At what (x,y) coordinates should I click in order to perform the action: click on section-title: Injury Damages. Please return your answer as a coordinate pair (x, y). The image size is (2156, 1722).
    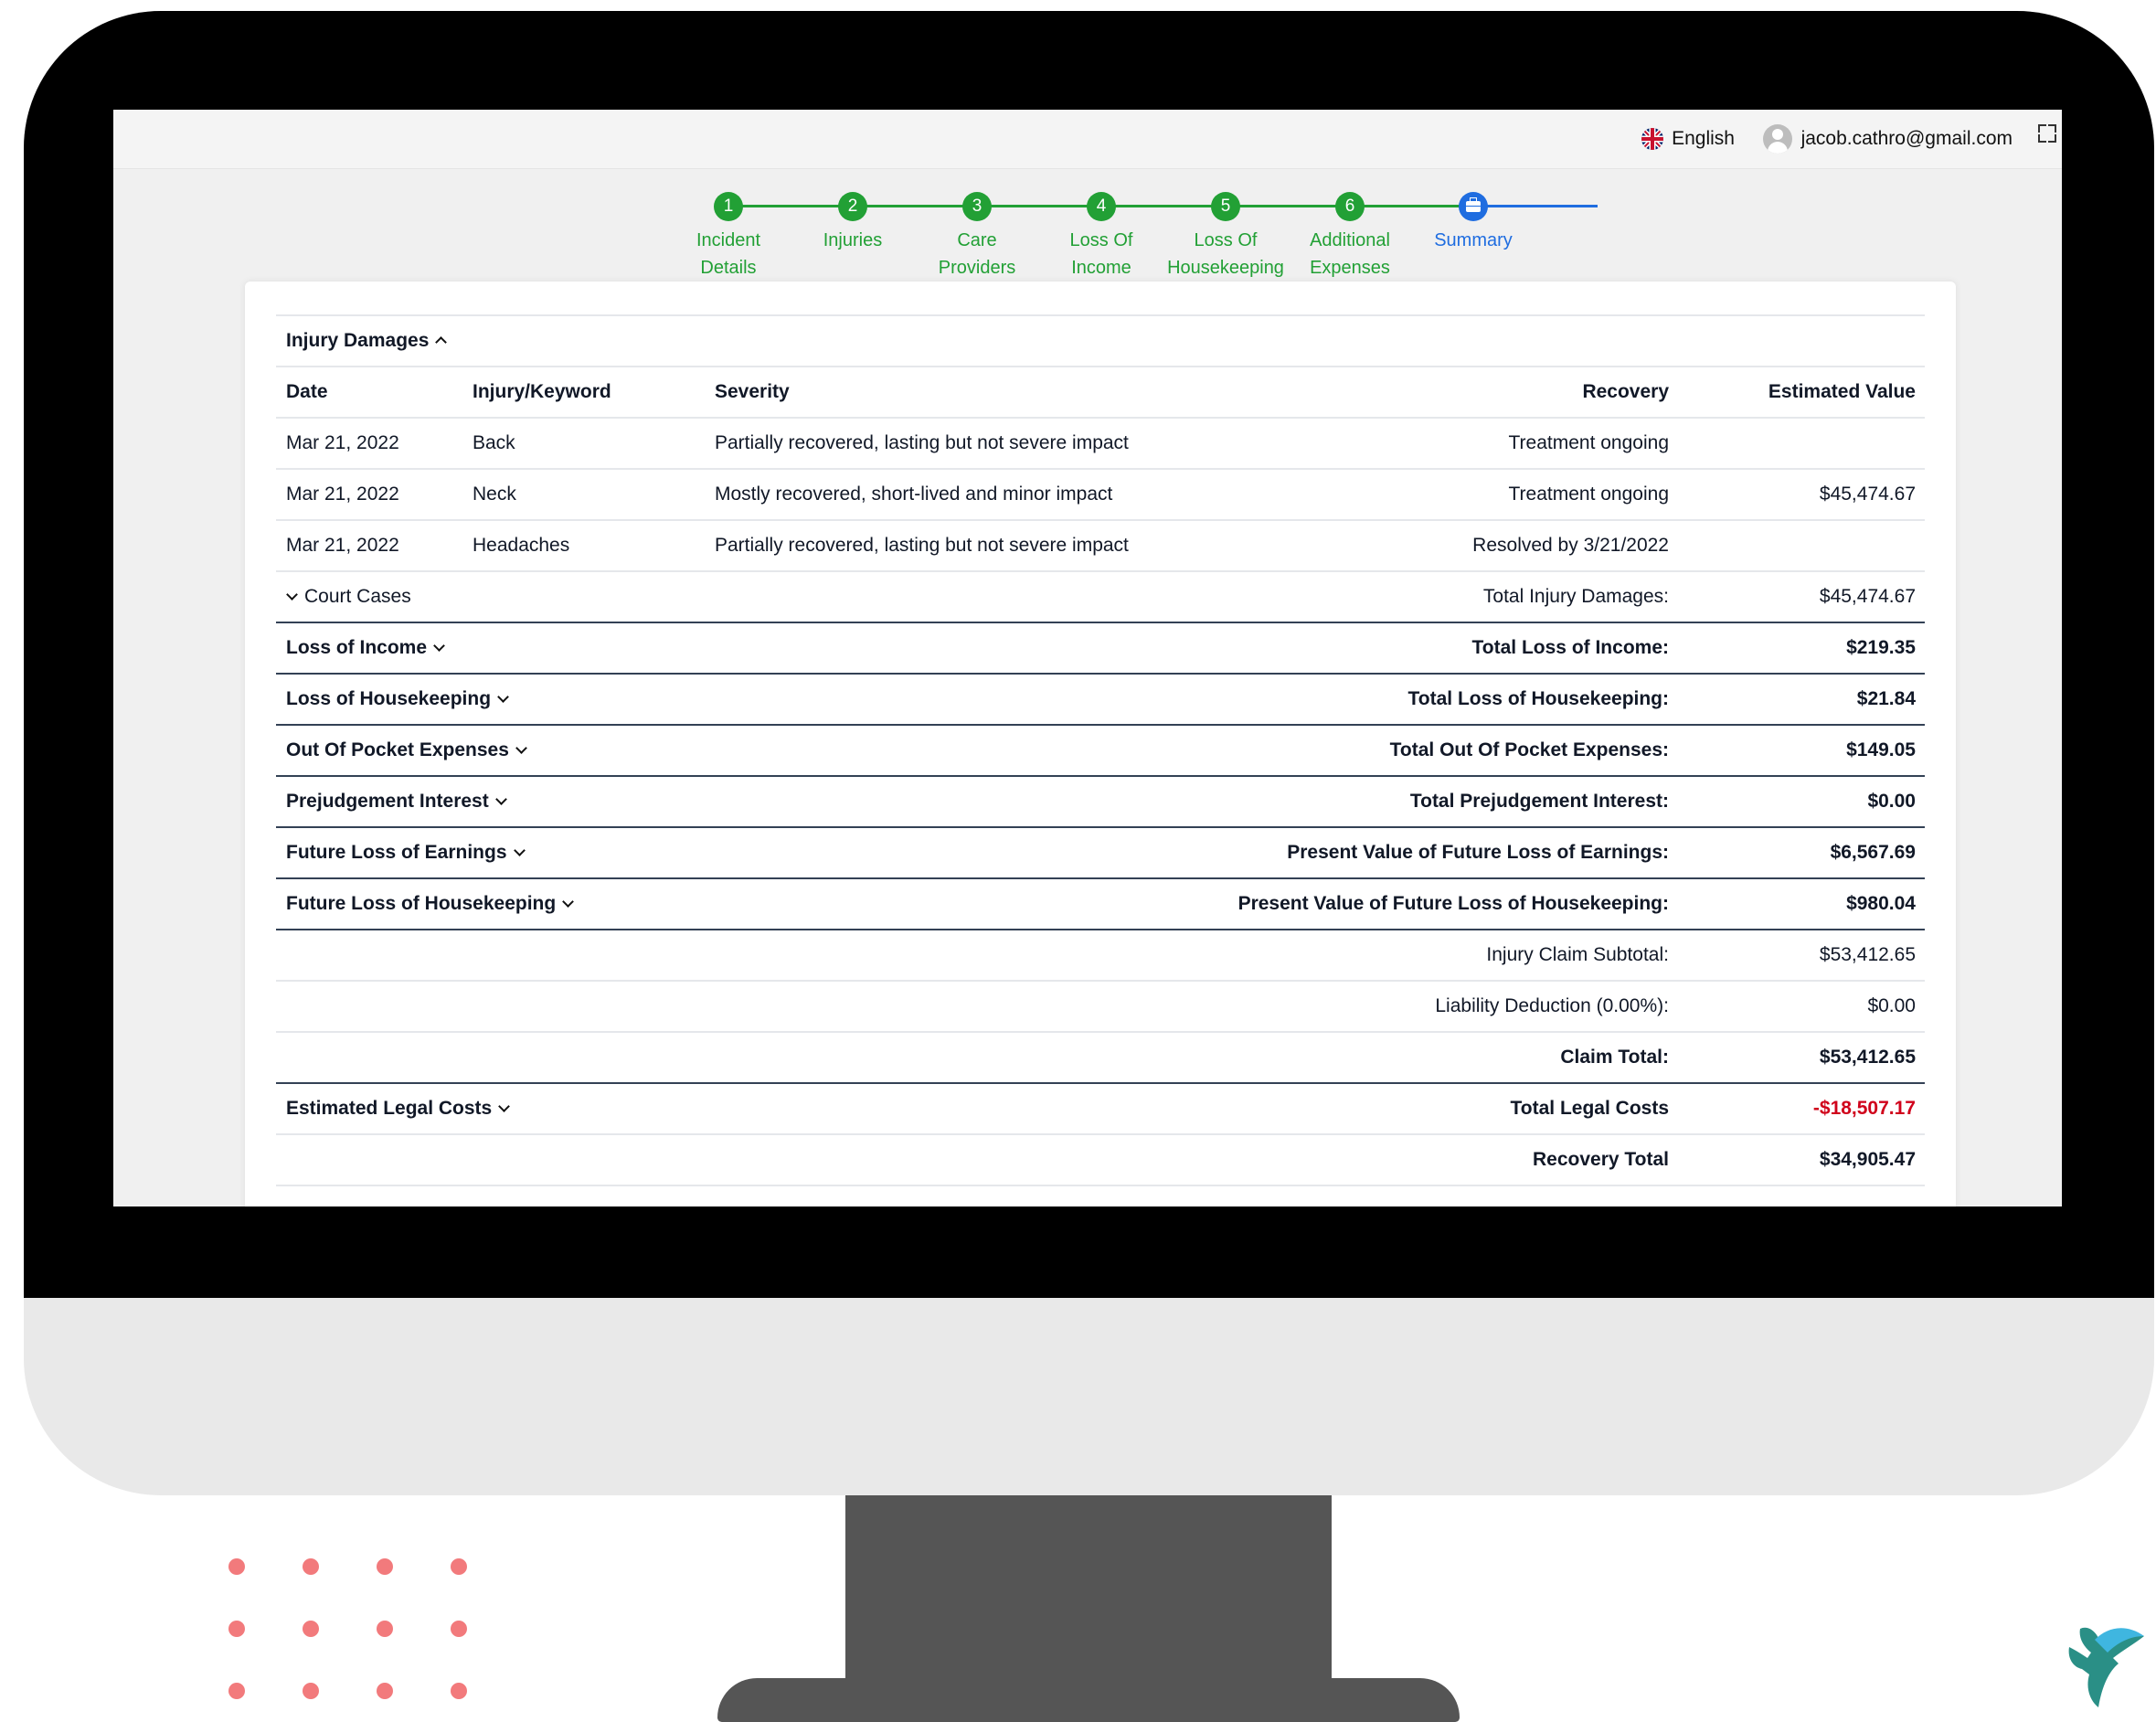
    Looking at the image, I should click on (367, 341).